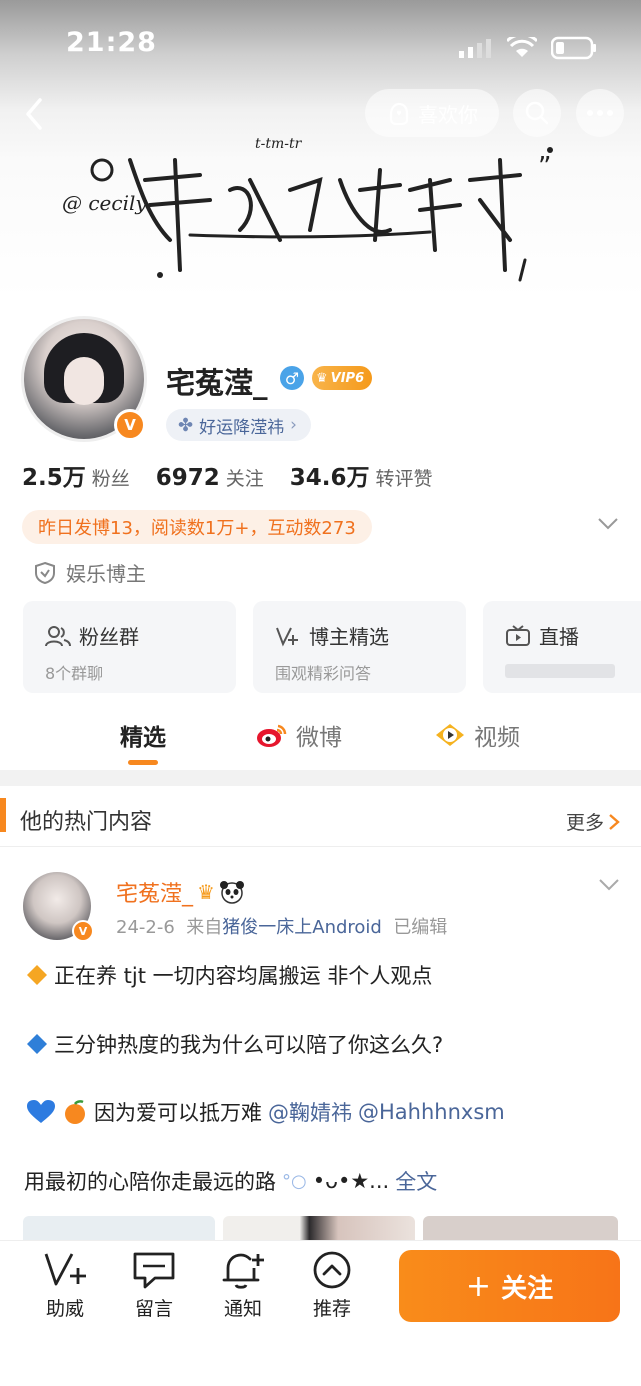  I want to click on crown-icon: ♛, so click(322, 378).